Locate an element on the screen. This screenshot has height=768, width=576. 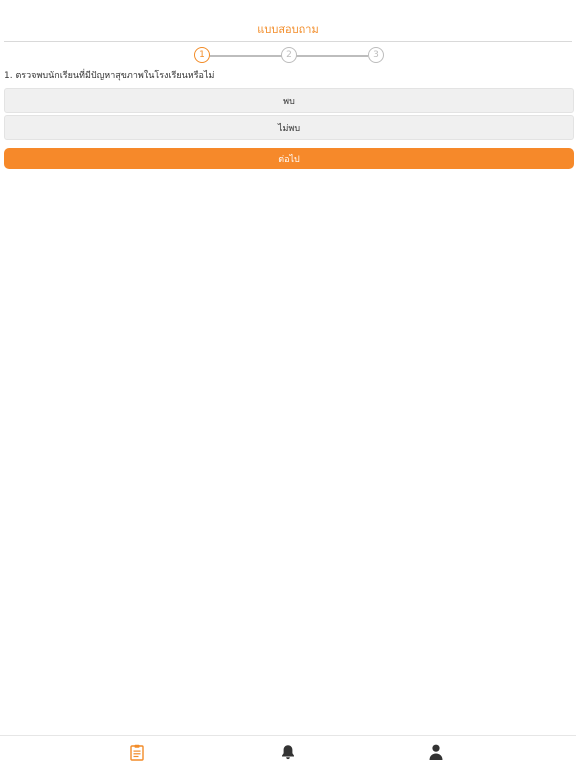
page-title: แบบสอบถาม is located at coordinates (288, 29).